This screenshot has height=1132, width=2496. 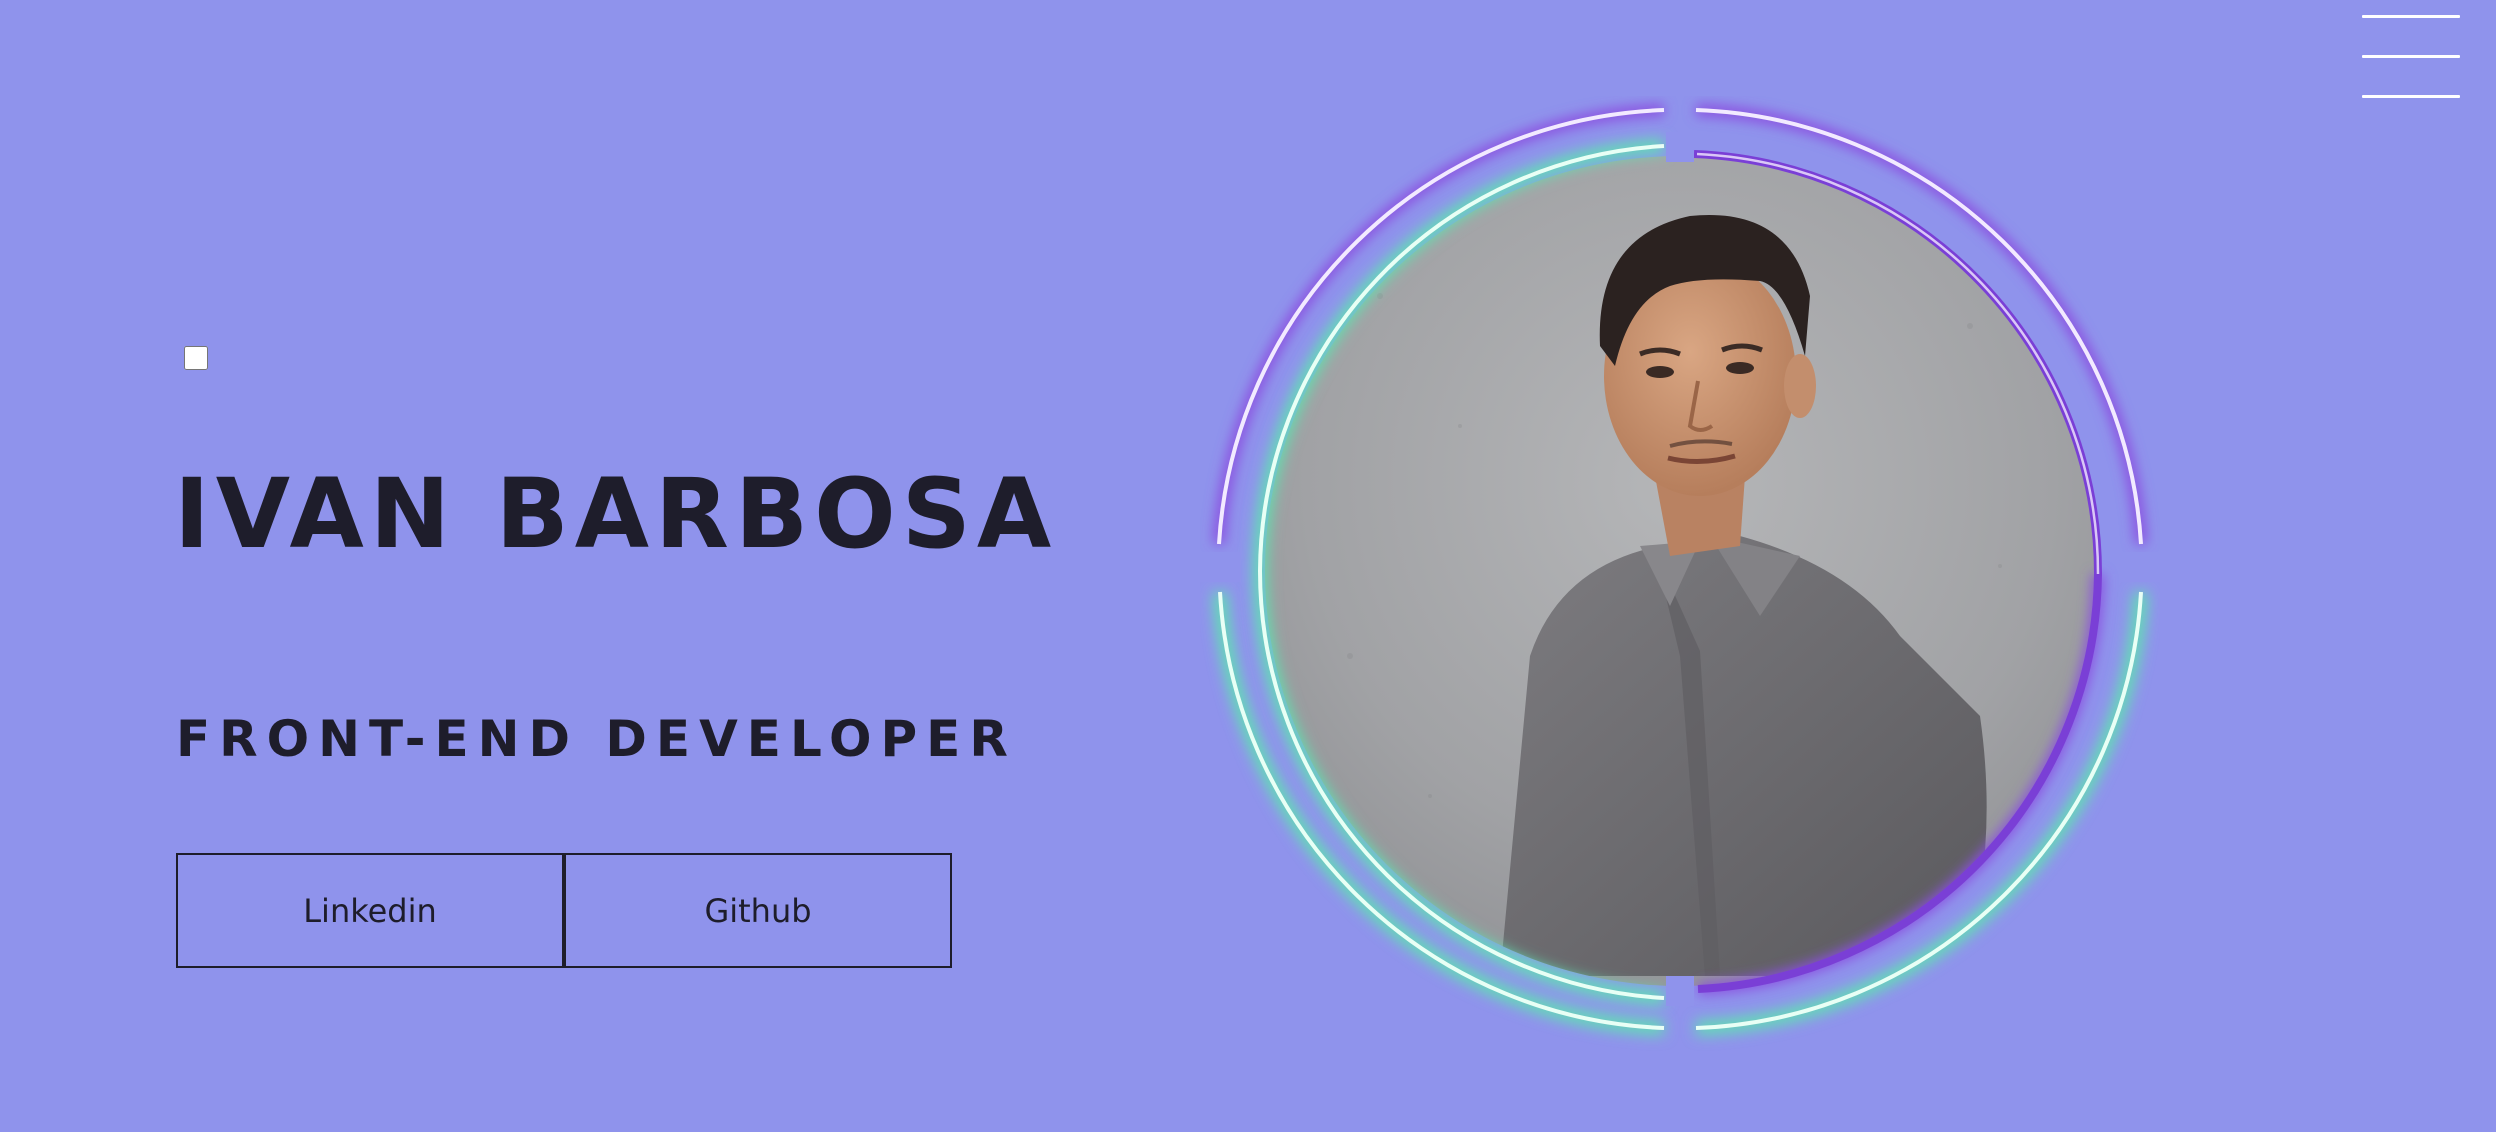 I want to click on github-button: Github, so click(x=758, y=910).